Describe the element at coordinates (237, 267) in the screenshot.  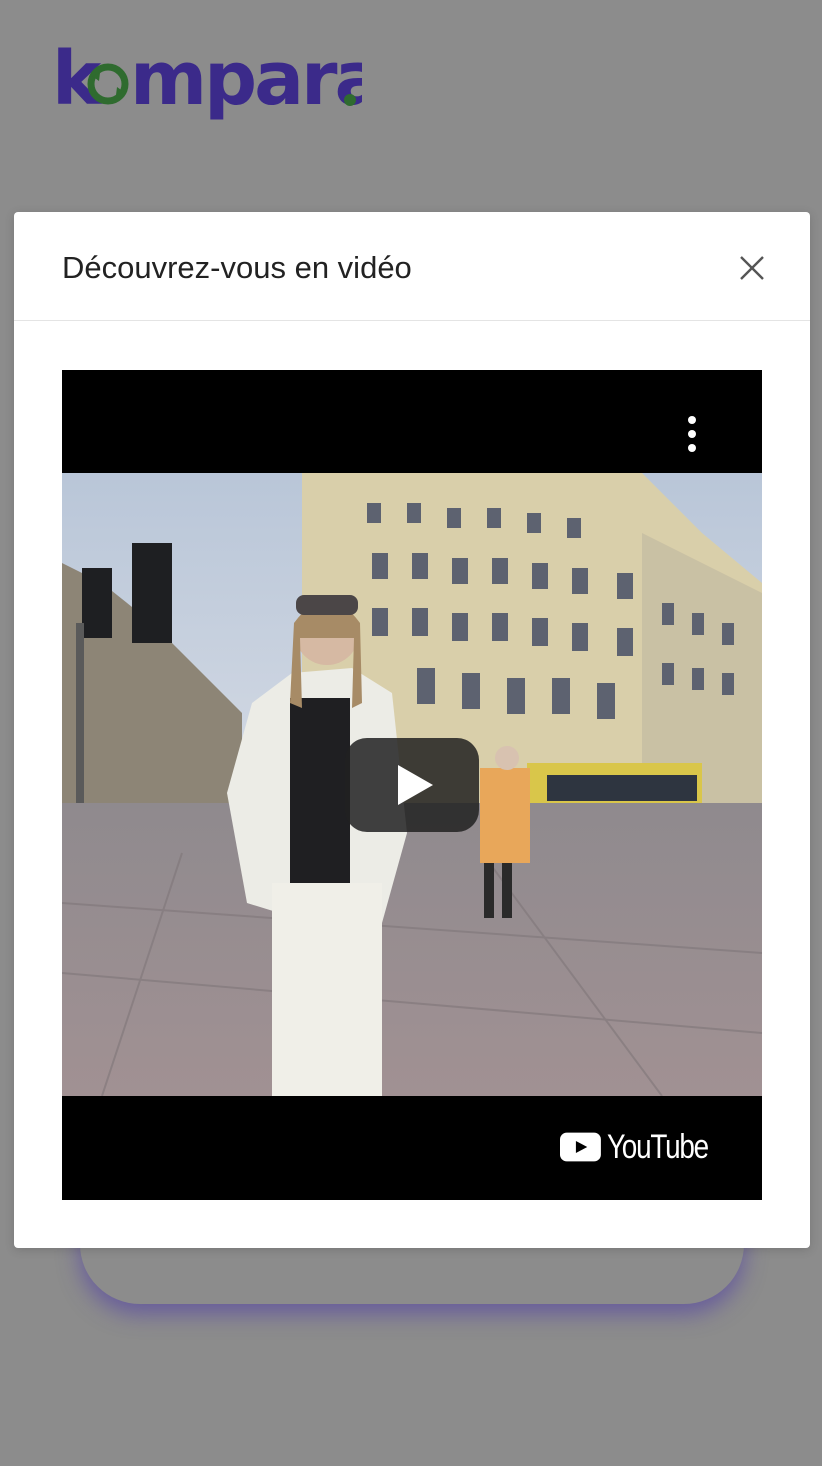
I see `modal-title: Découvrez-vous en vidéo` at that location.